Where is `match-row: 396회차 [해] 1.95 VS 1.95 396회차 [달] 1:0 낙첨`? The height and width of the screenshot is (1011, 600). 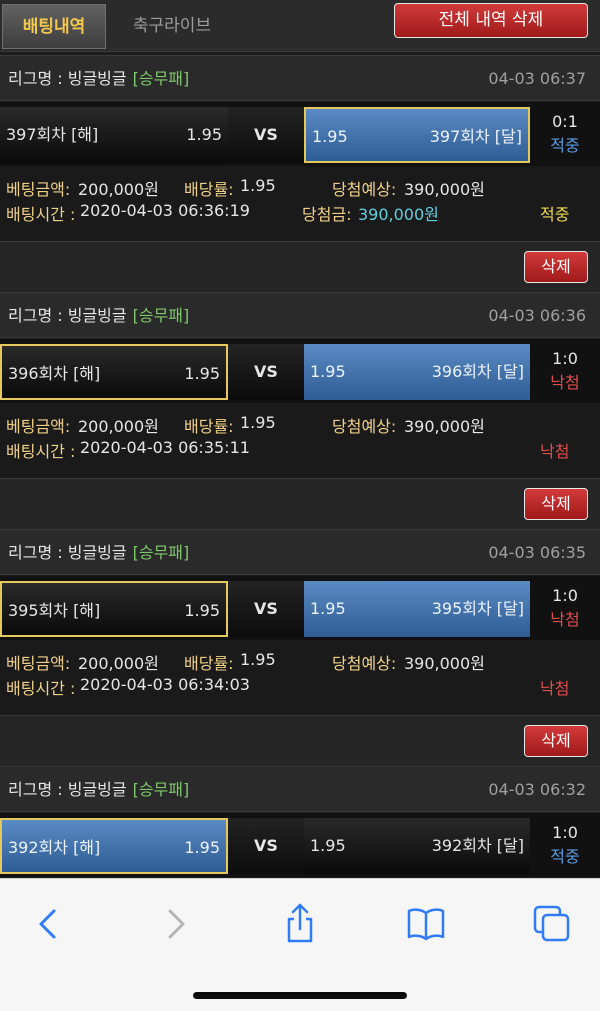 match-row: 396회차 [해] 1.95 VS 1.95 396회차 [달] 1:0 낙첨 is located at coordinates (300, 371).